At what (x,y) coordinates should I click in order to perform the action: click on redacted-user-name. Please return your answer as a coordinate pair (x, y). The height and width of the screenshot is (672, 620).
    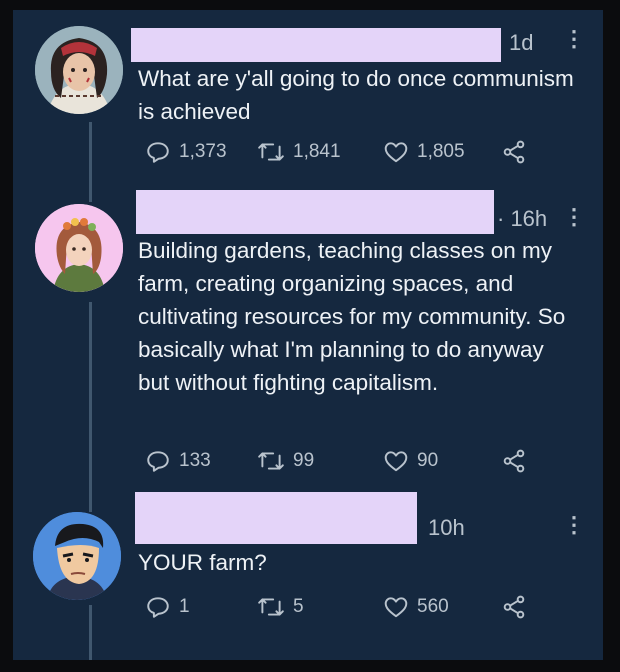
    Looking at the image, I should click on (276, 518).